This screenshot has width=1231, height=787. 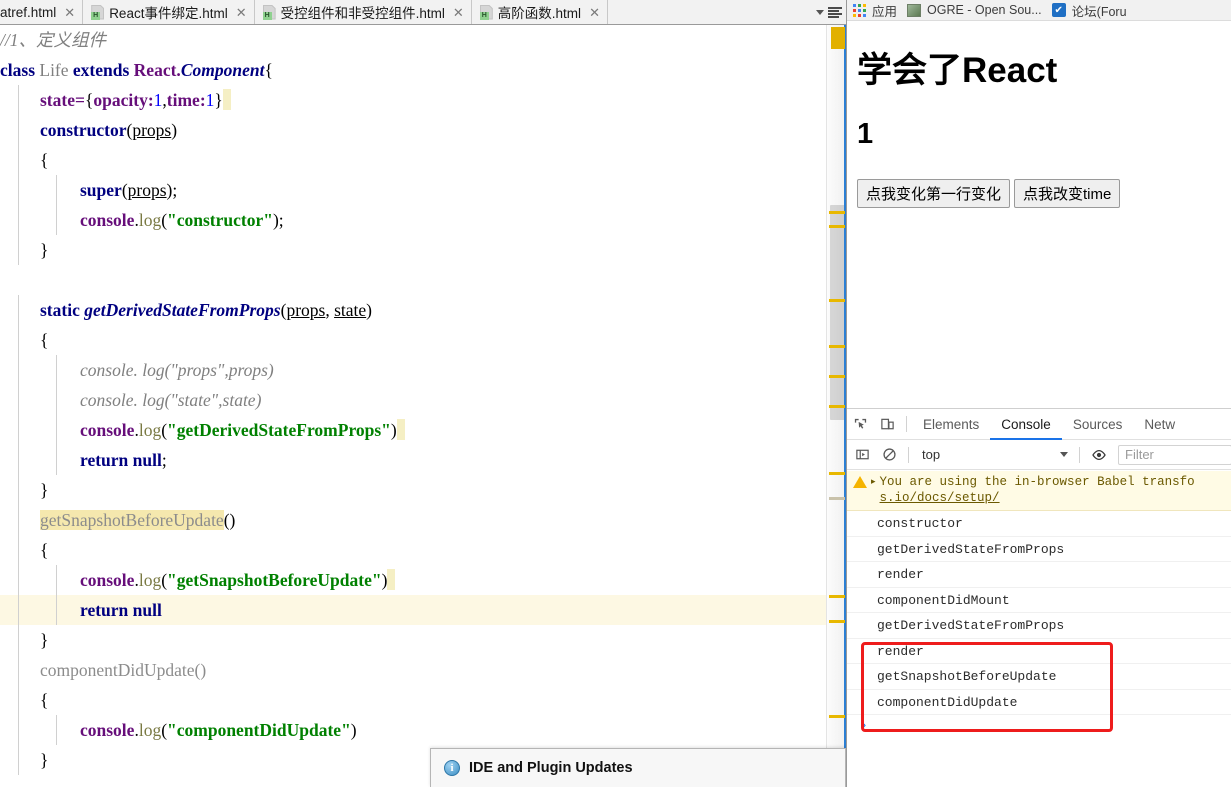 I want to click on code-token: }, so click(x=218, y=100).